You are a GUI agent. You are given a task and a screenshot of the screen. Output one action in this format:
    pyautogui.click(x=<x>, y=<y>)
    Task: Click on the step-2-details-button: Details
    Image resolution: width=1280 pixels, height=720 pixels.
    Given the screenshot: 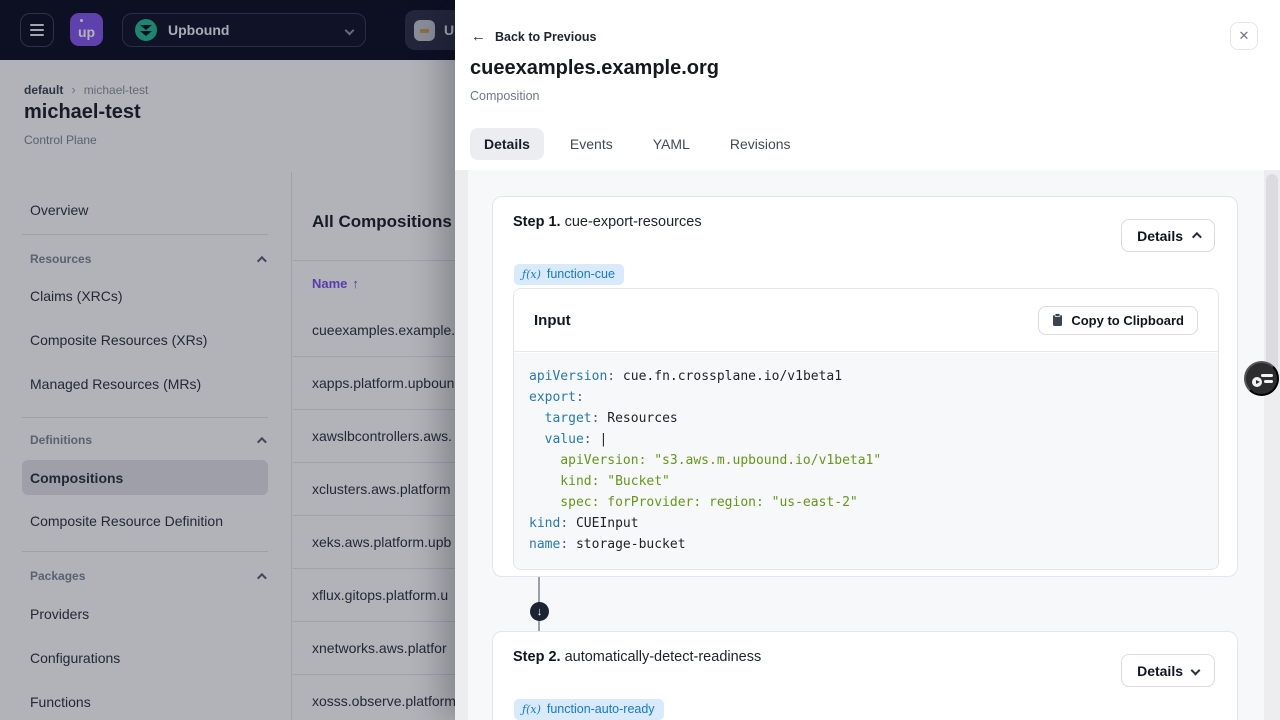 What is the action you would take?
    pyautogui.click(x=1168, y=670)
    